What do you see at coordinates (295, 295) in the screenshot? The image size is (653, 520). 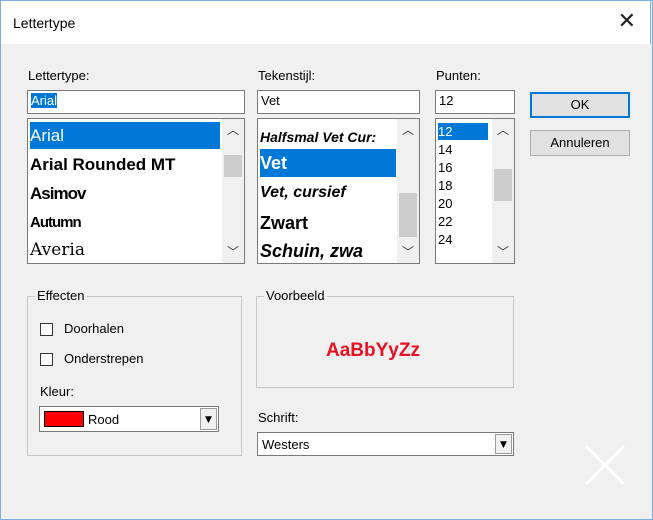 I see `preview-label: Voorbeeld` at bounding box center [295, 295].